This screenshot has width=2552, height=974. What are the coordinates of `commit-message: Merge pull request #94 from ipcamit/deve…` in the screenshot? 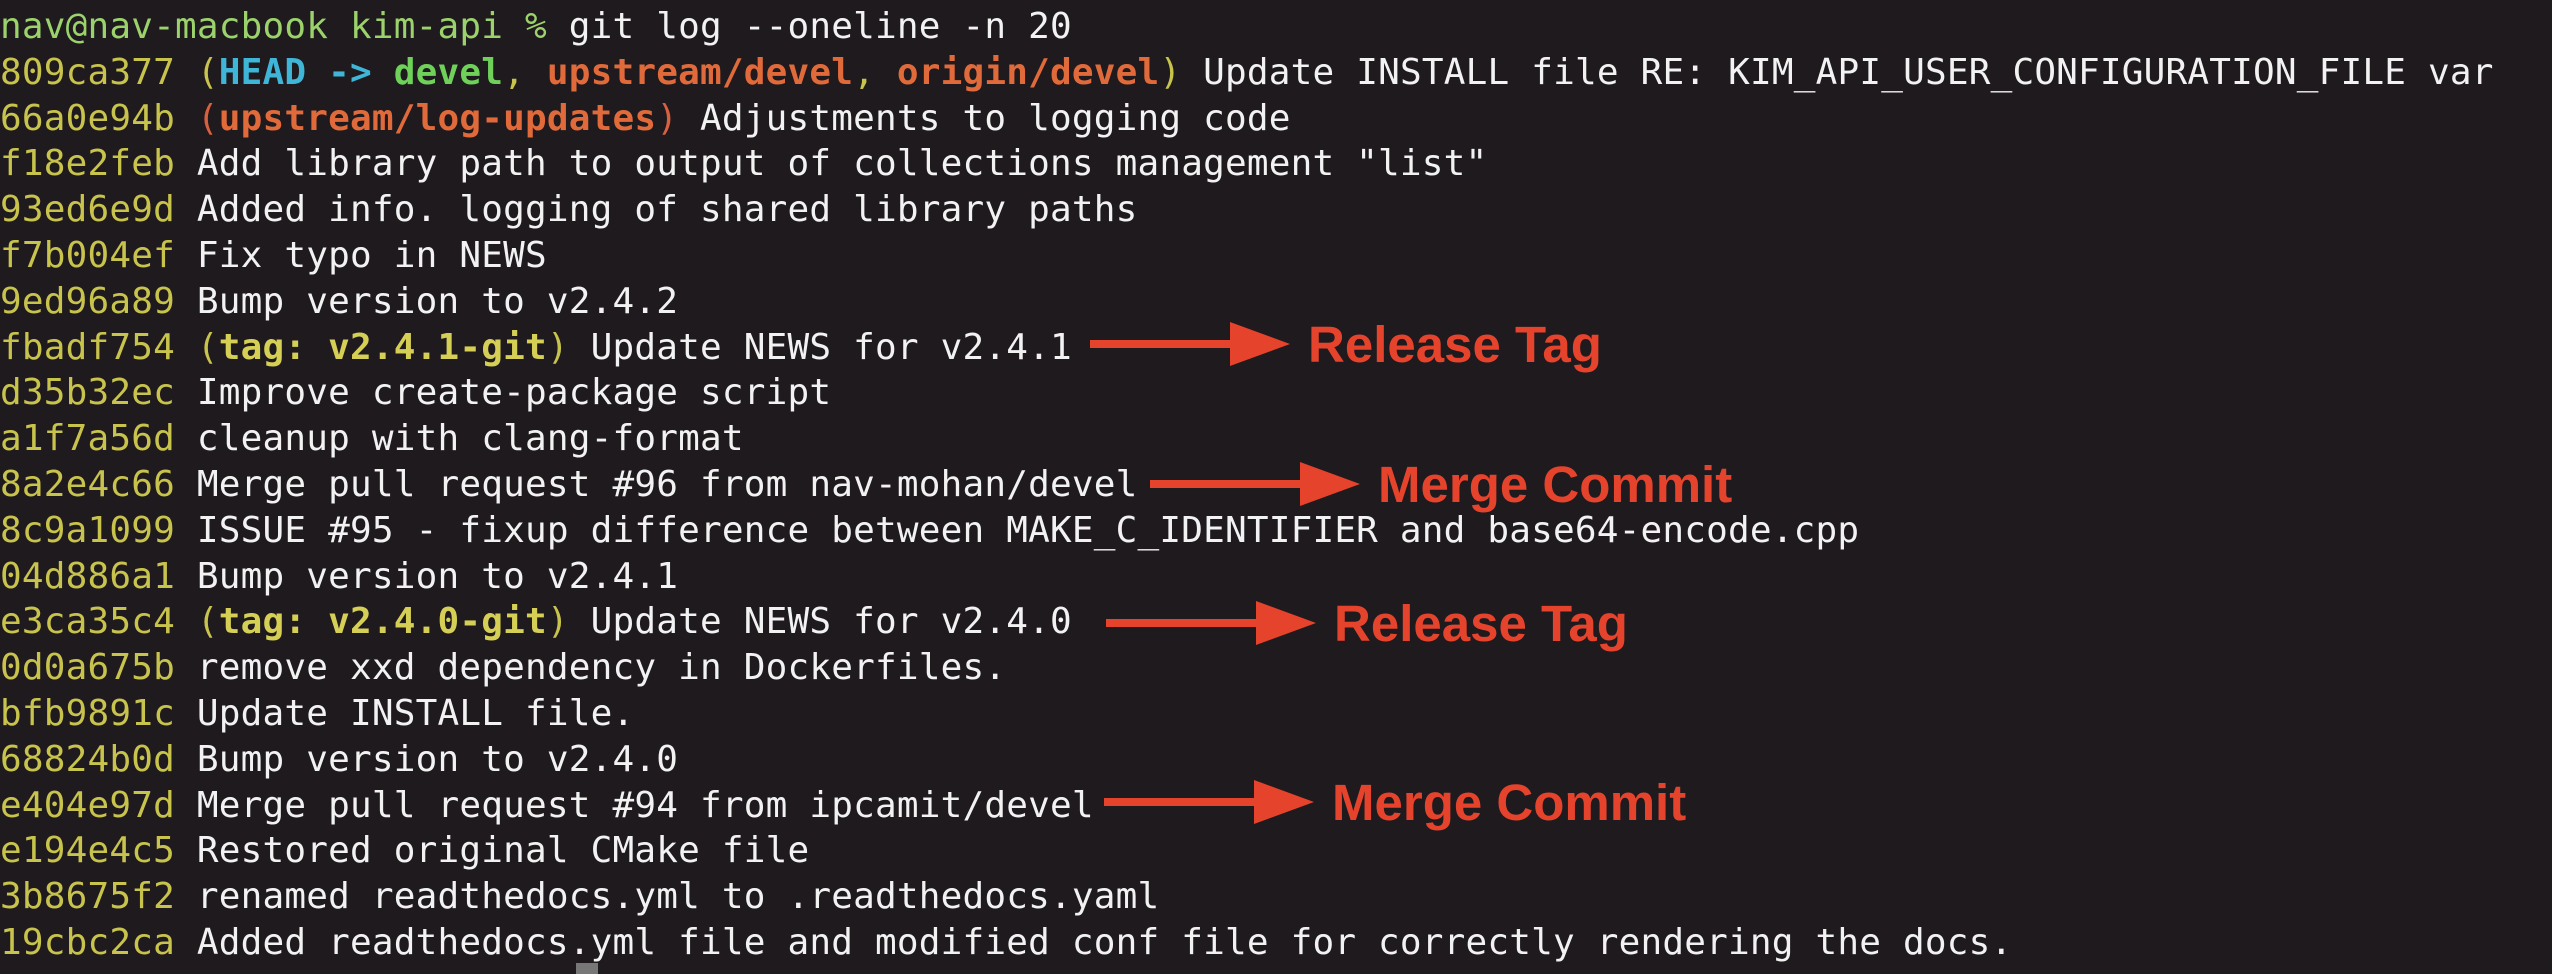 It's located at (634, 805).